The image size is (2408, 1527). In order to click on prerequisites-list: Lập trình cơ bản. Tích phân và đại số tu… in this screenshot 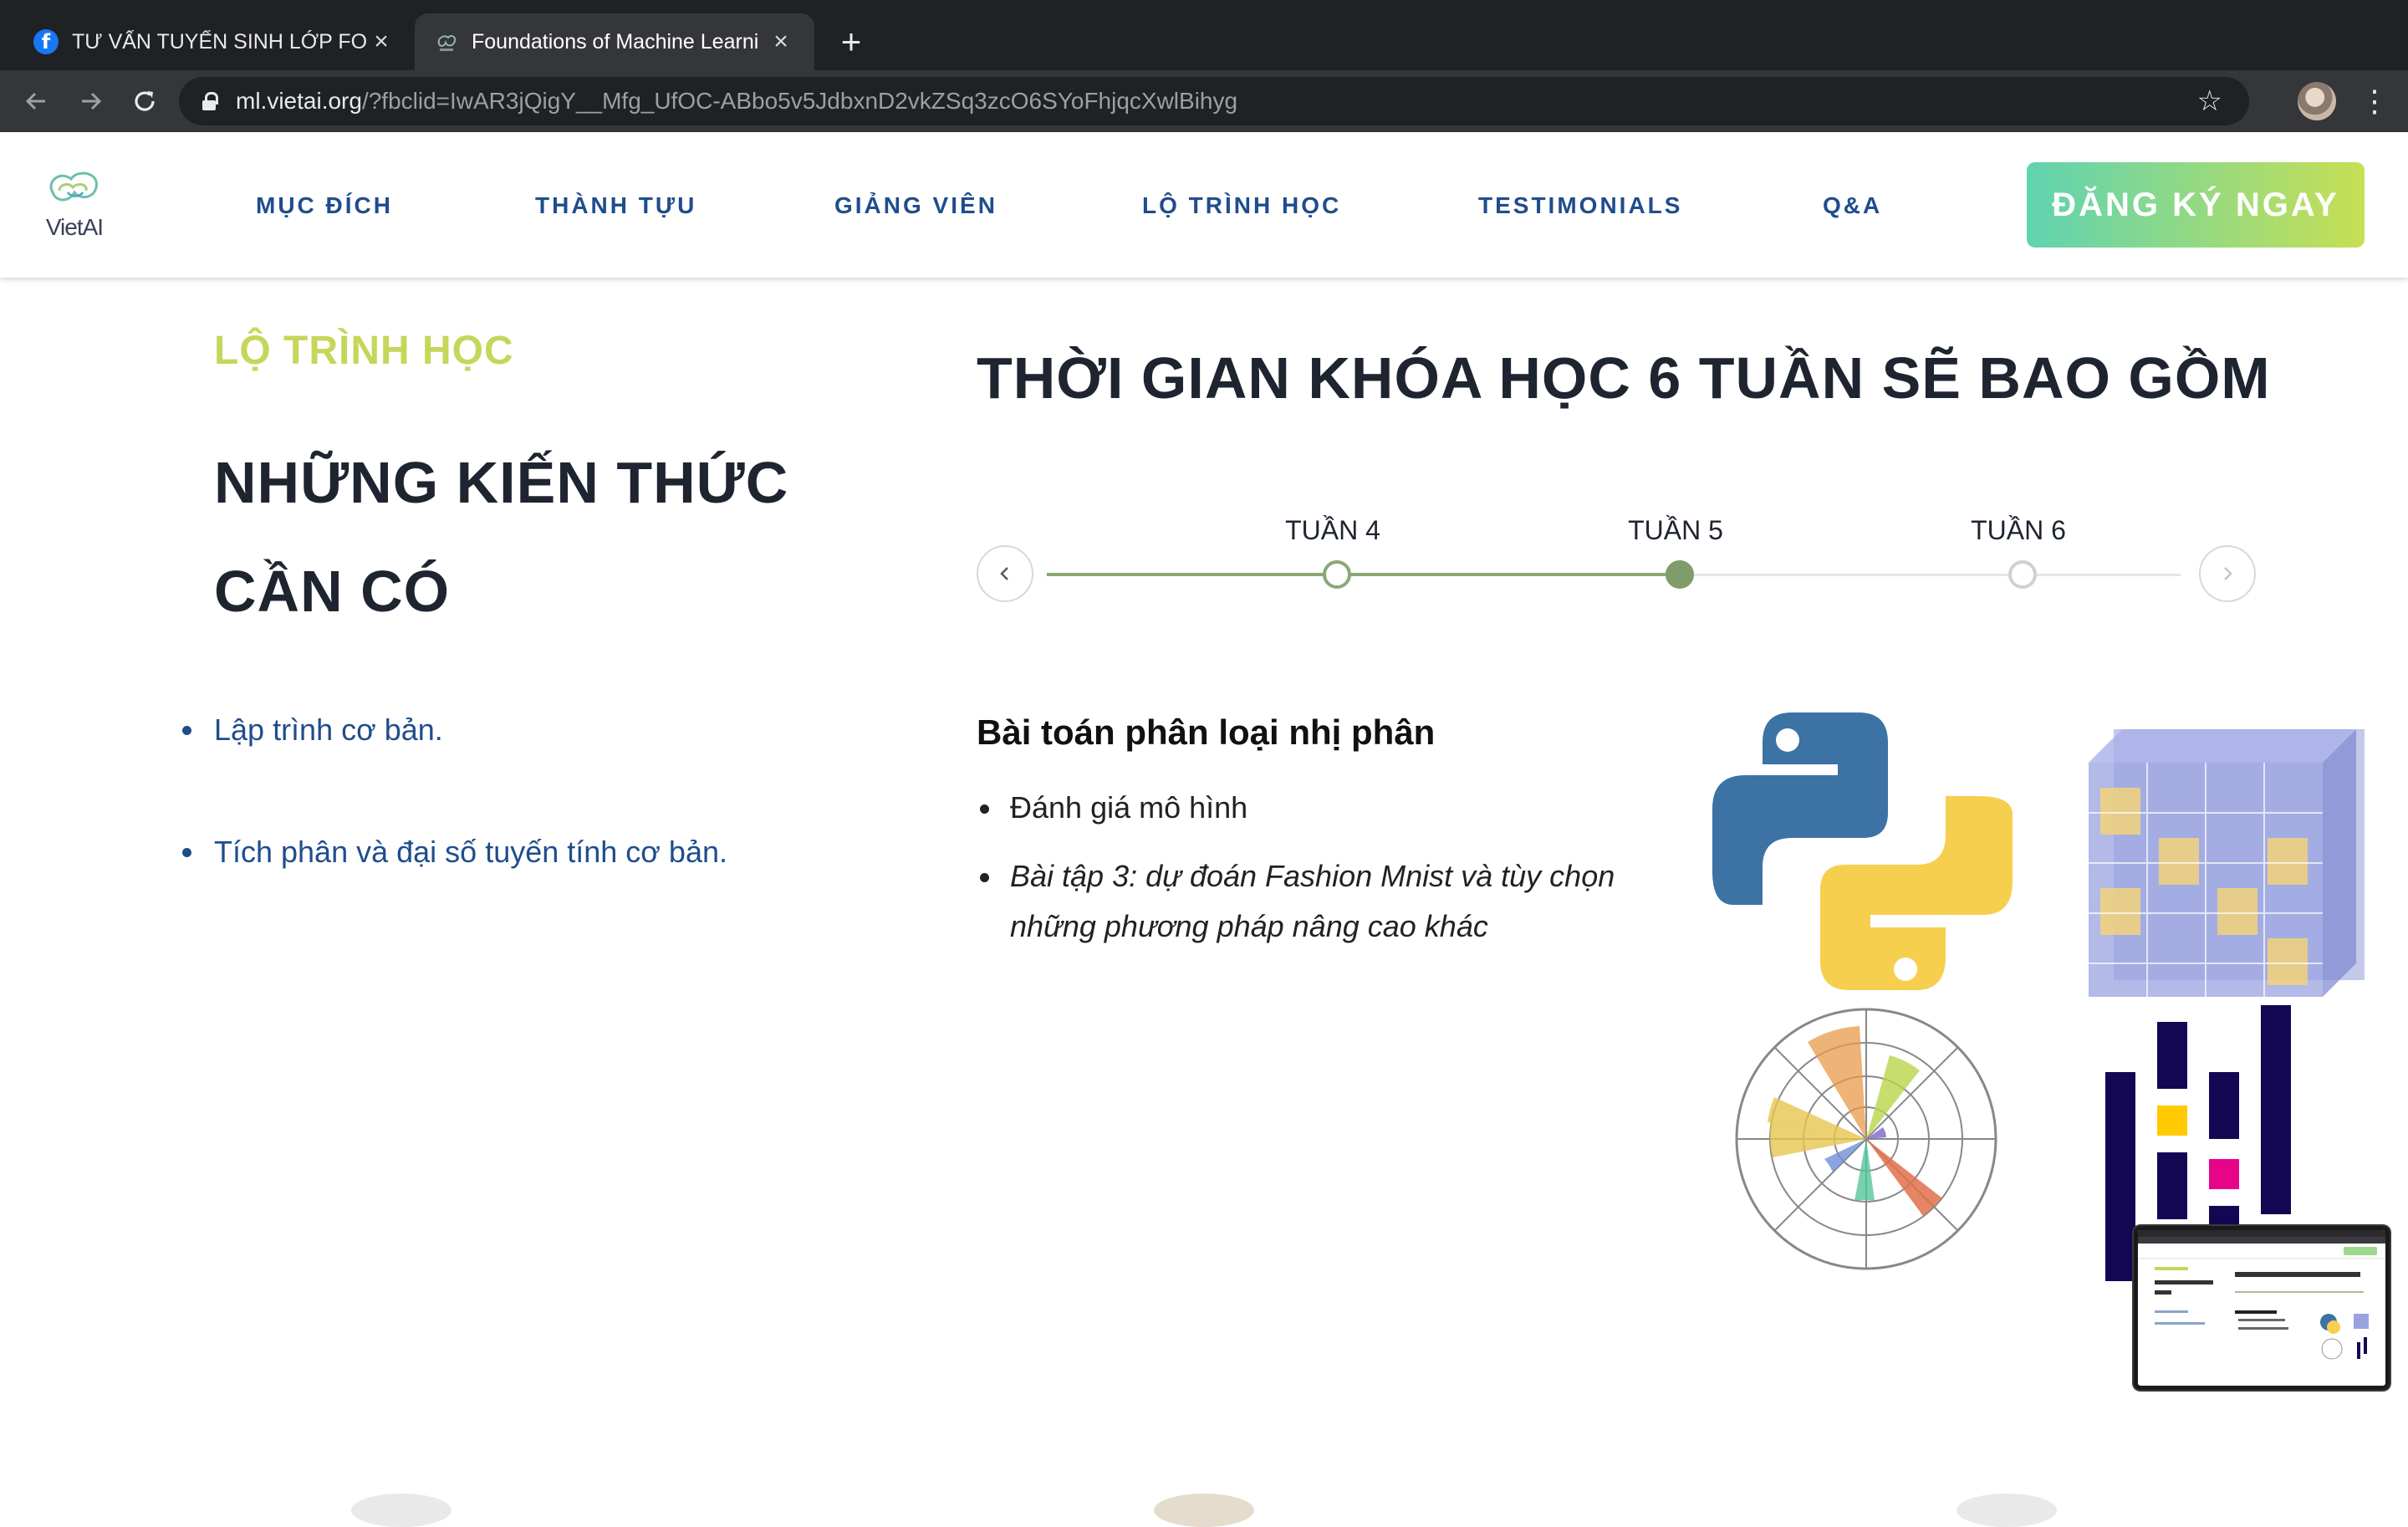, I will do `click(558, 833)`.